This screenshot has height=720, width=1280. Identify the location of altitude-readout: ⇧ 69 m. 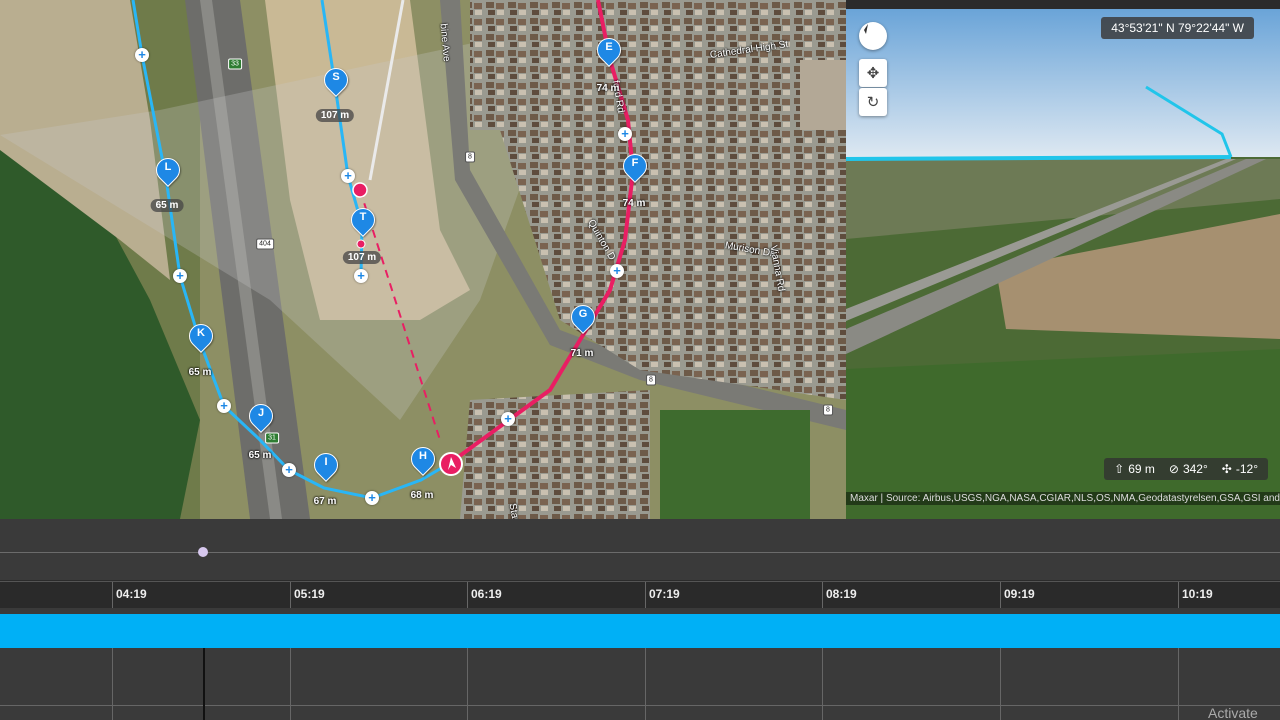
(1134, 469).